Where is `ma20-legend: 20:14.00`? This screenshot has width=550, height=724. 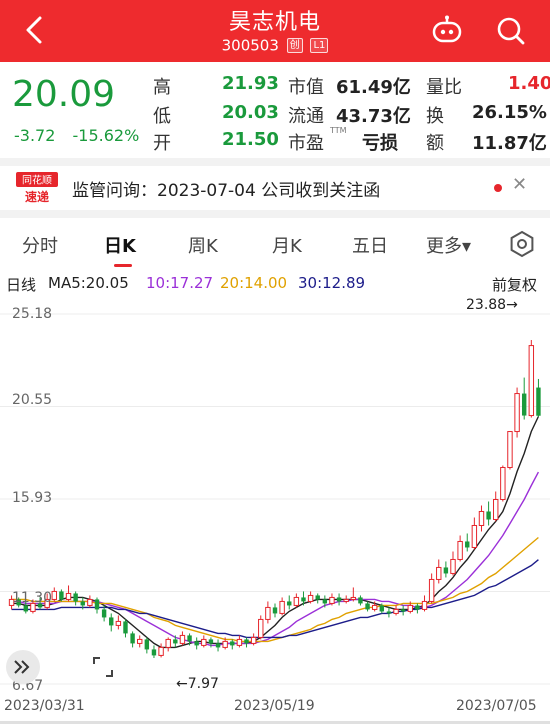 ma20-legend: 20:14.00 is located at coordinates (254, 283).